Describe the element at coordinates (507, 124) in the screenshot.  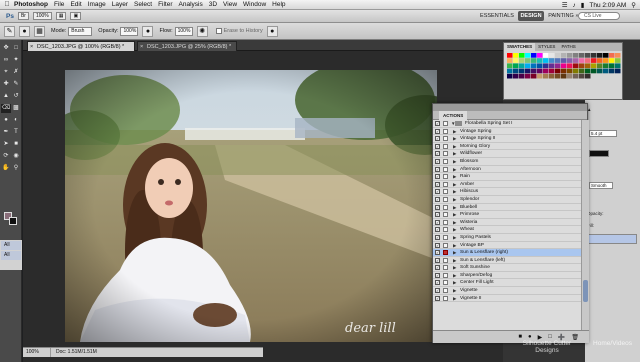
I see `action-set-row: ✓ ▼ Florabella Spring Set I` at that location.